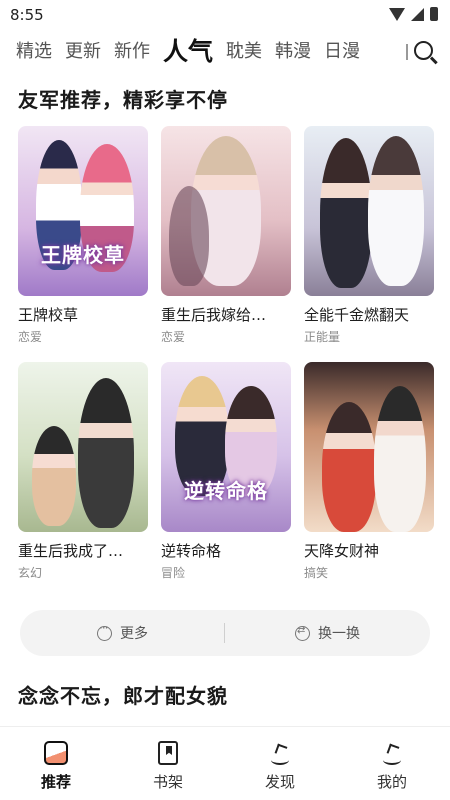 The image size is (450, 800). What do you see at coordinates (302, 633) in the screenshot?
I see `refresh-icon` at bounding box center [302, 633].